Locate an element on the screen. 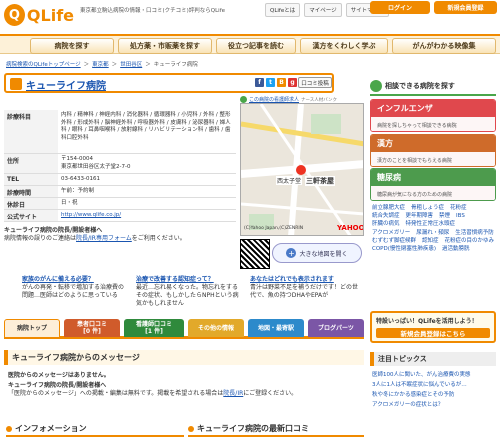 This screenshot has height=439, width=500. latest-review-heading: キューライフ病院の最新口コミ is located at coordinates (276, 429).